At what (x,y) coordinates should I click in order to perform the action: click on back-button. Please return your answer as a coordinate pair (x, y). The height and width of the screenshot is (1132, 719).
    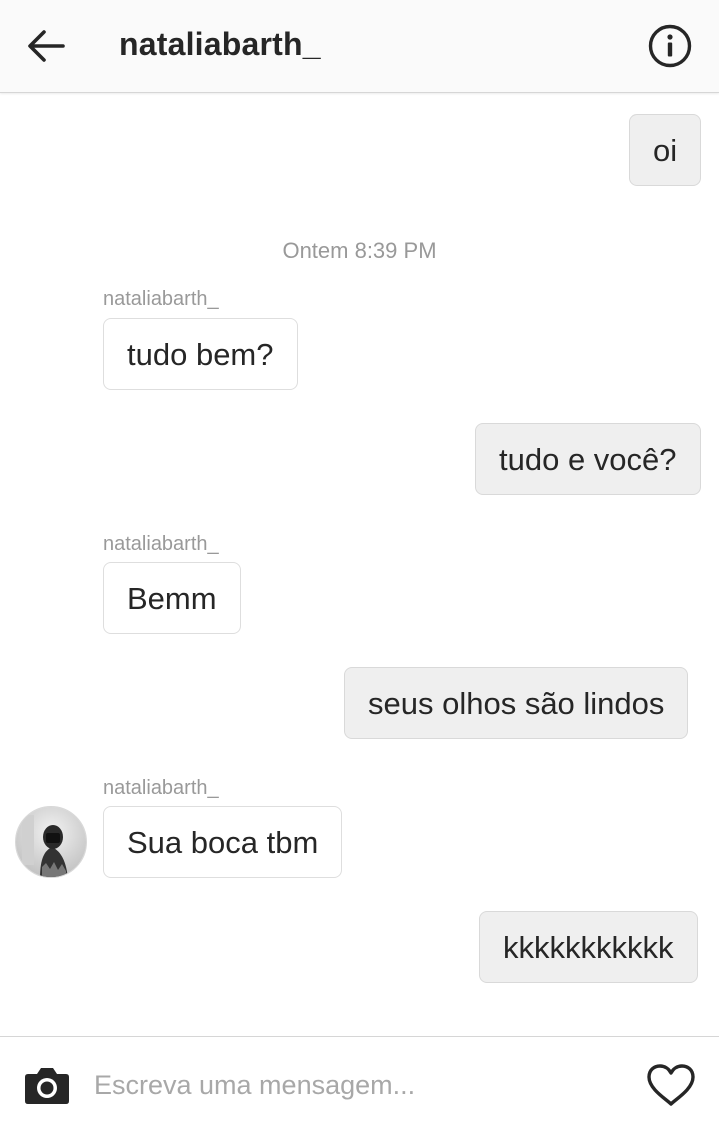
    Looking at the image, I should click on (46, 46).